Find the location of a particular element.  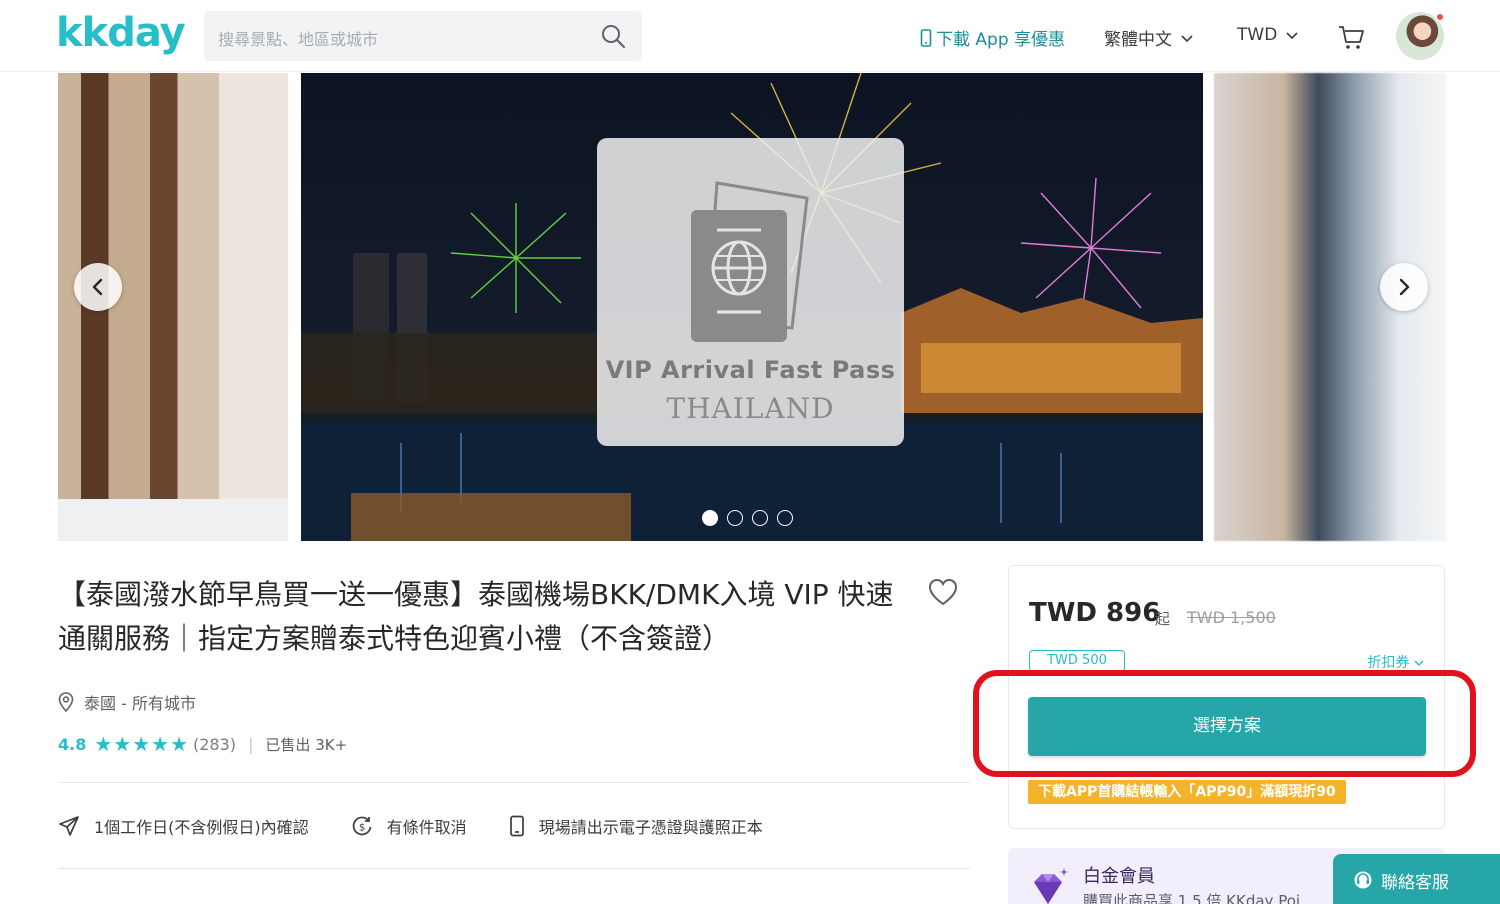

sold-count: 已售出 3K+ is located at coordinates (306, 744).